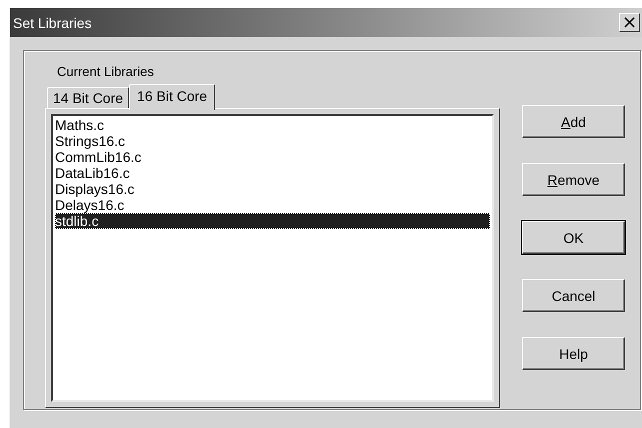  I want to click on tab: 16 Bit Core, so click(172, 97).